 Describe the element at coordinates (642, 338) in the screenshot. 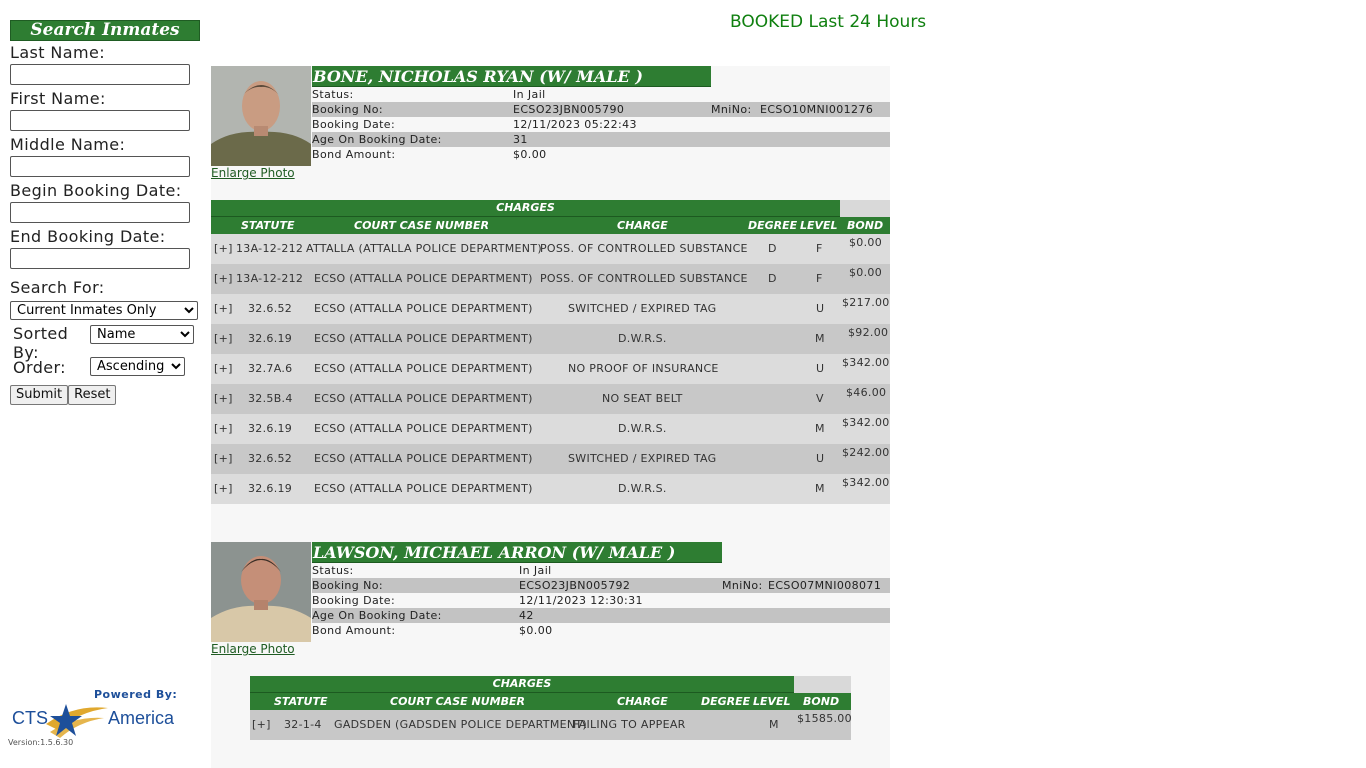

I see `charge-desc: D.W.R.S.` at that location.